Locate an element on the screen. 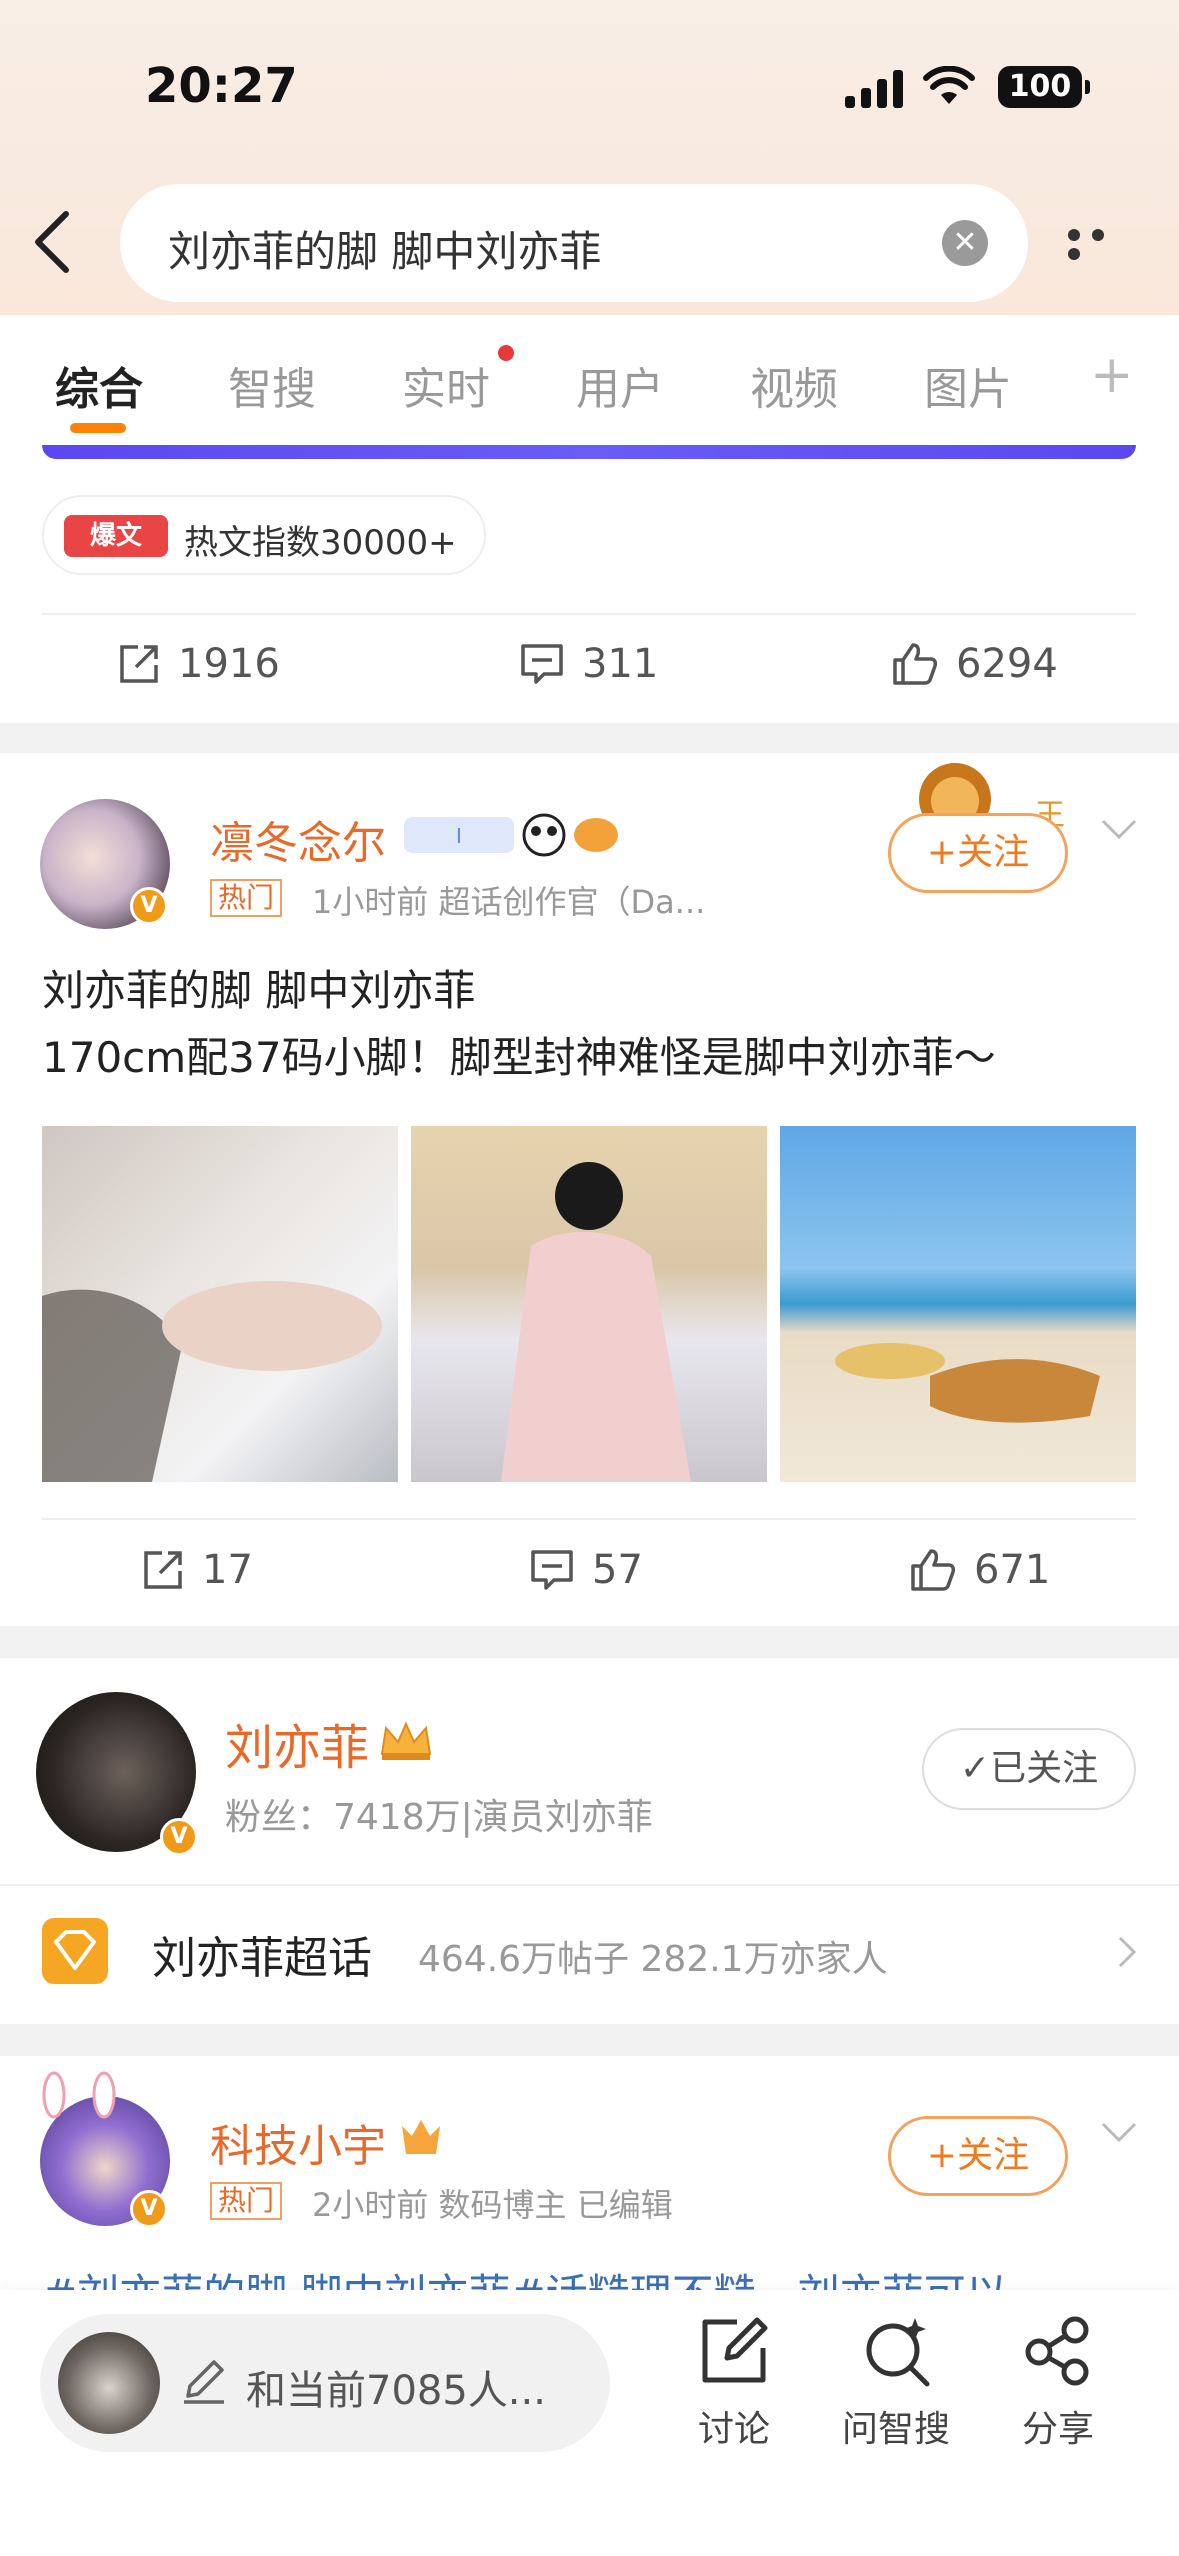 This screenshot has height=2556, width=1179. actor-meta: 粉丝：7418万|演员刘亦菲 is located at coordinates (439, 1817).